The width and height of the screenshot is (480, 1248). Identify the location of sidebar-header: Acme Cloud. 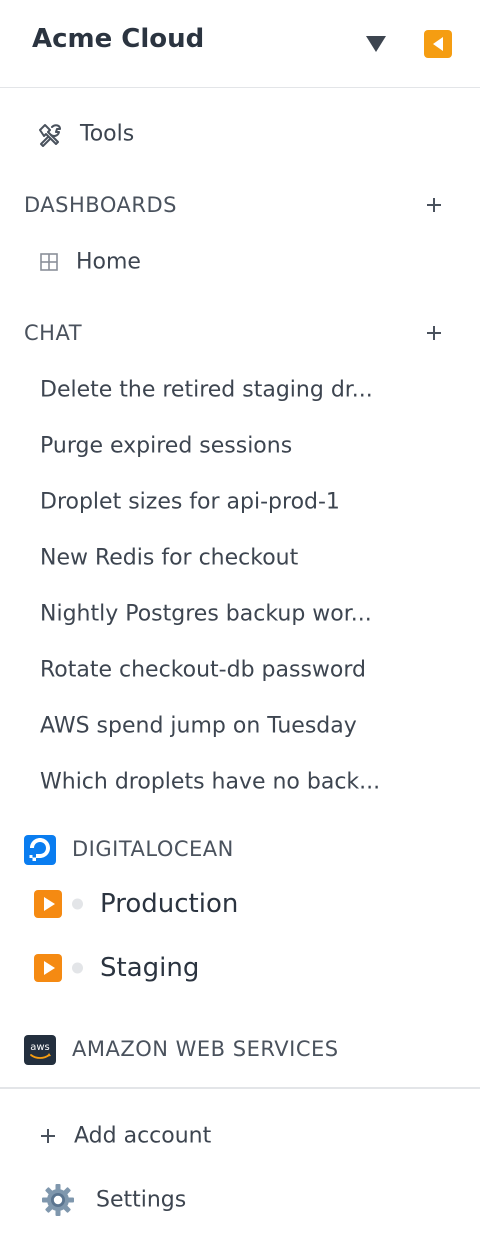
(240, 44).